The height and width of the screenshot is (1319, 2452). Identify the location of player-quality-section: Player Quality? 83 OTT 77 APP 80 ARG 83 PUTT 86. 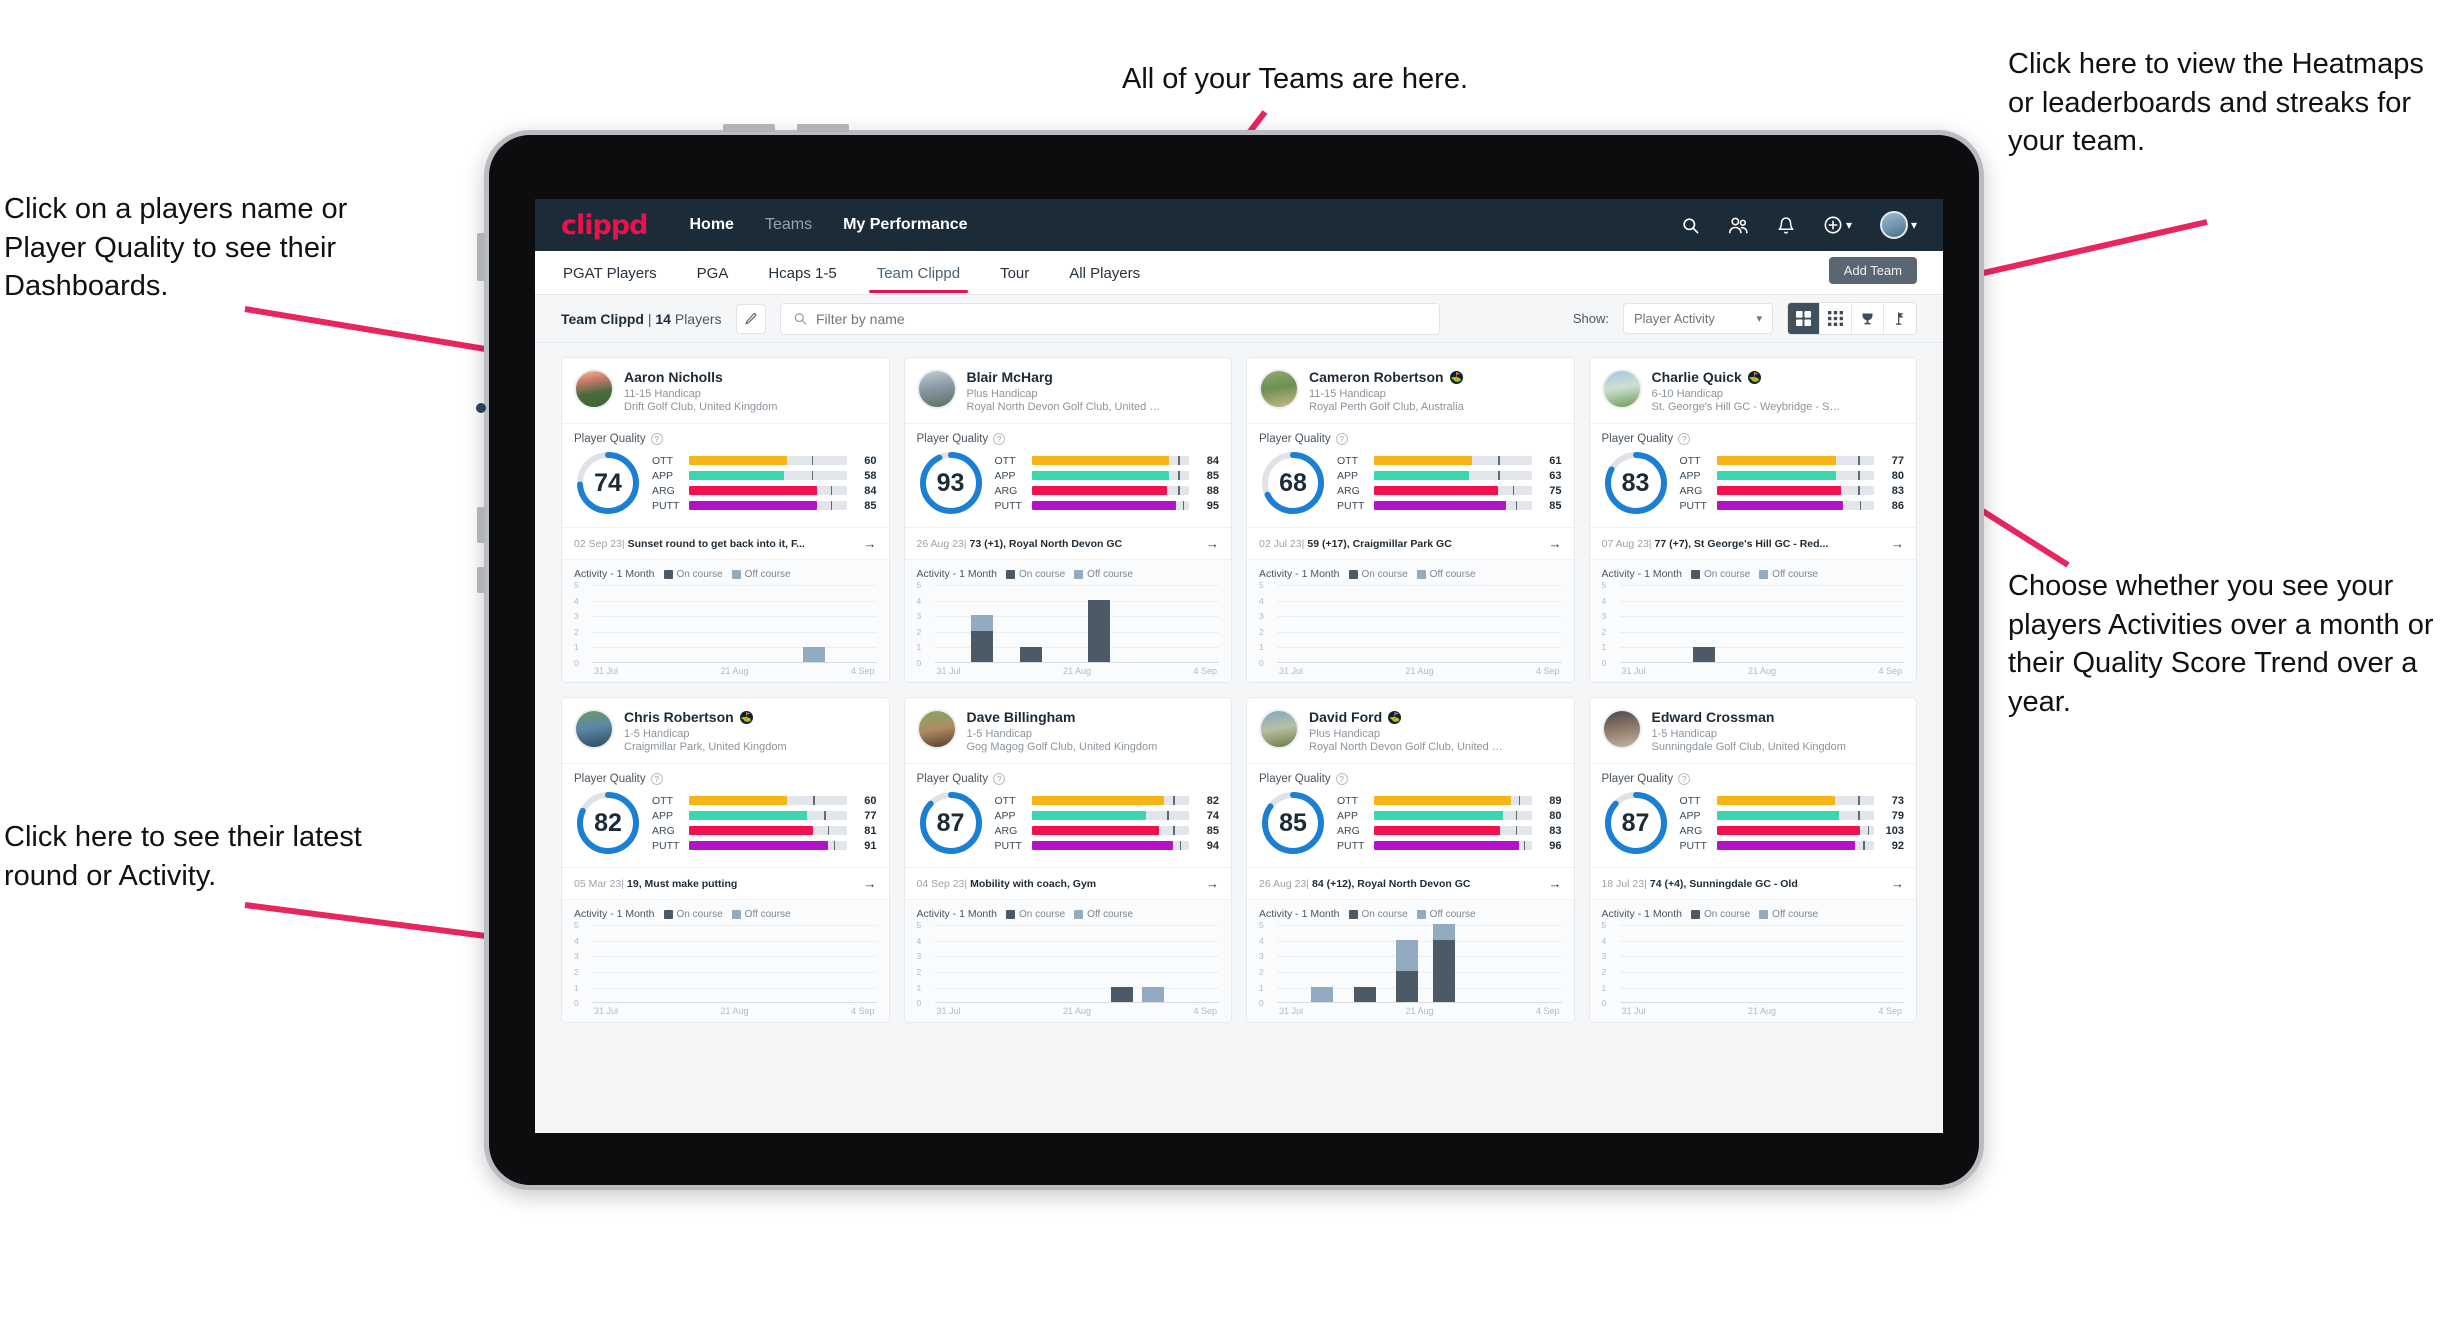
(1752, 476).